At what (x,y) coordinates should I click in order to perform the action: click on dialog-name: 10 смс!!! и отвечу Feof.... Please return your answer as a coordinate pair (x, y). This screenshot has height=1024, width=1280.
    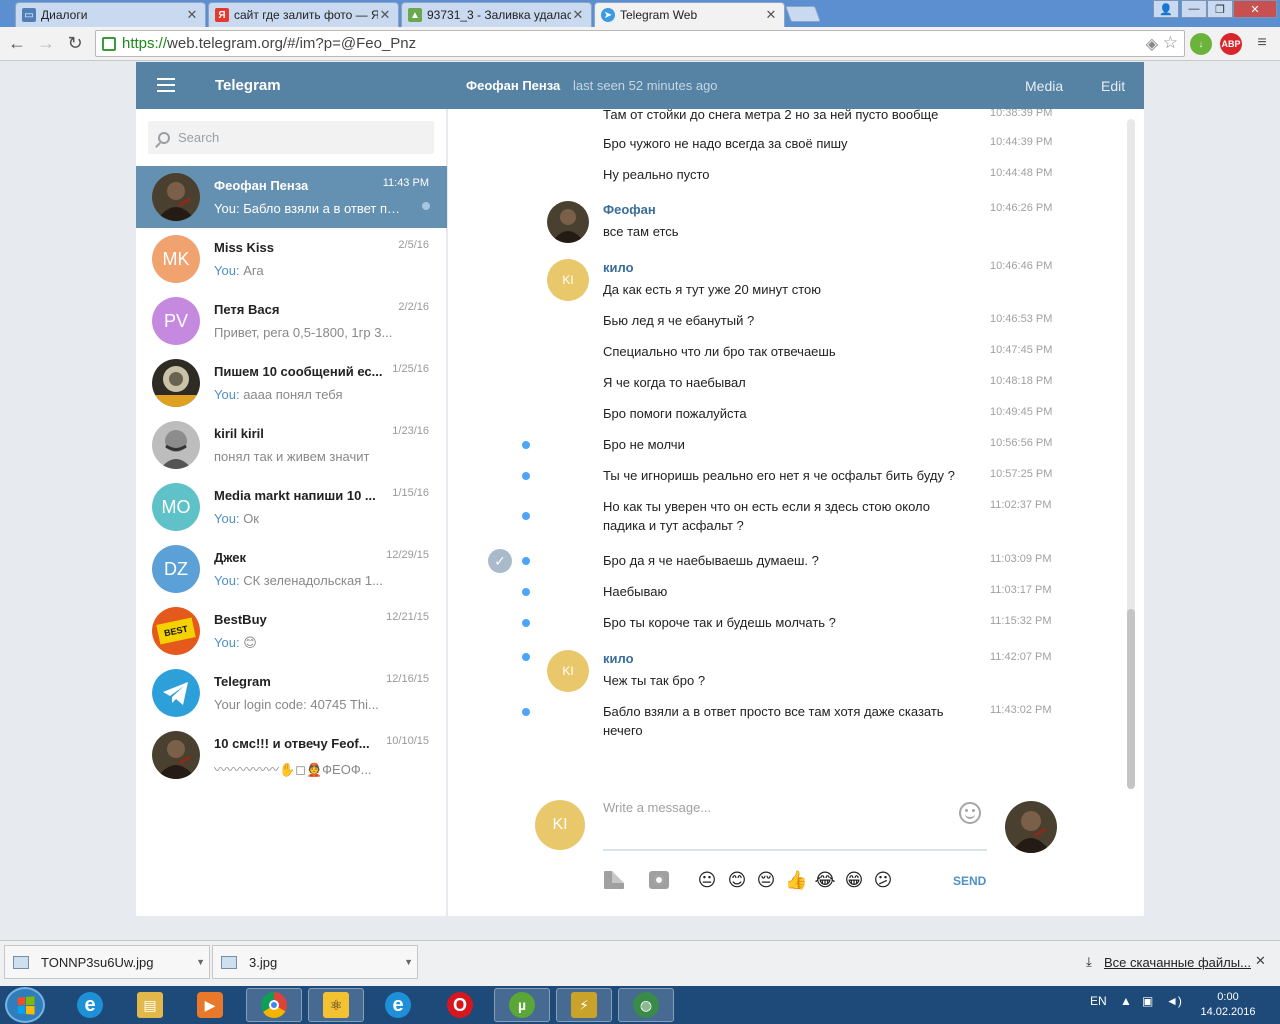
    Looking at the image, I should click on (292, 743).